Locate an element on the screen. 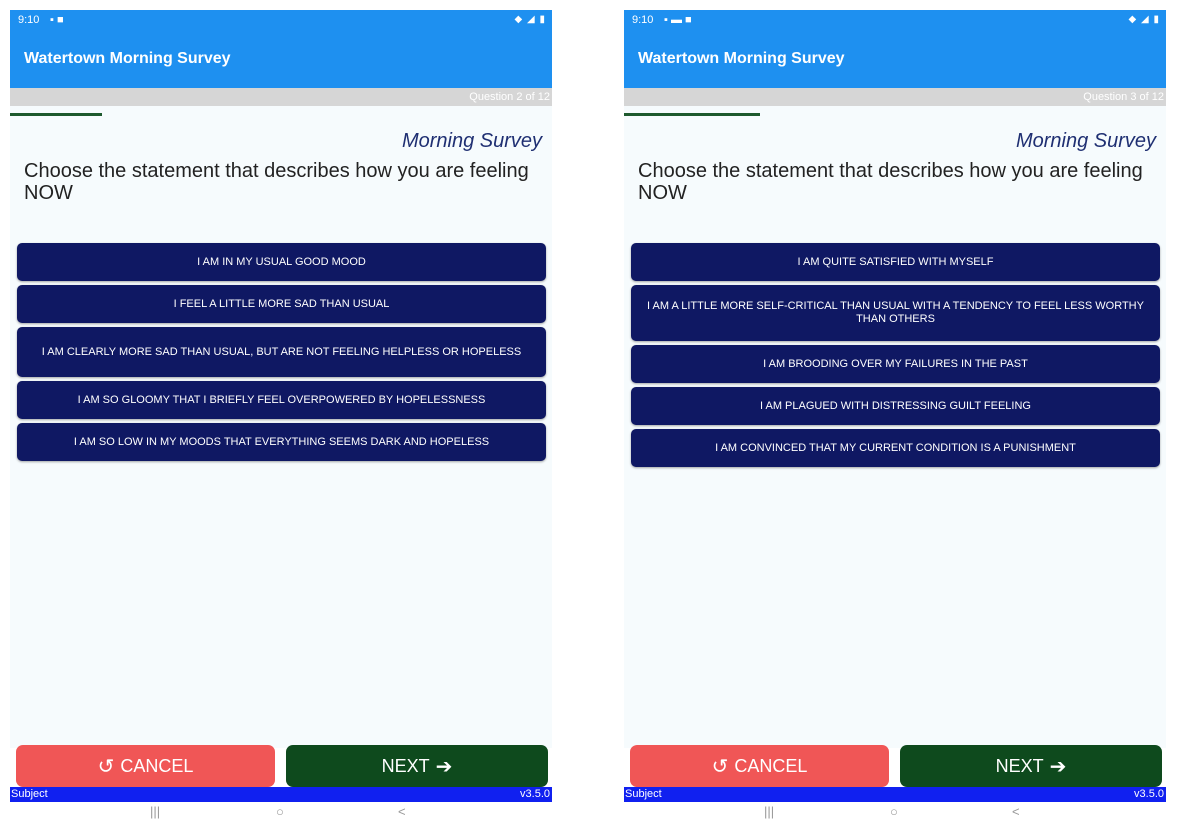  status-bar: 9:10 ▪ ■ ◆ ◢ ▮ is located at coordinates (281, 20).